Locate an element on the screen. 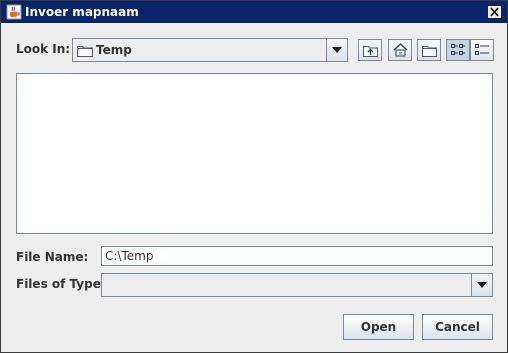  file-name-input is located at coordinates (297, 256).